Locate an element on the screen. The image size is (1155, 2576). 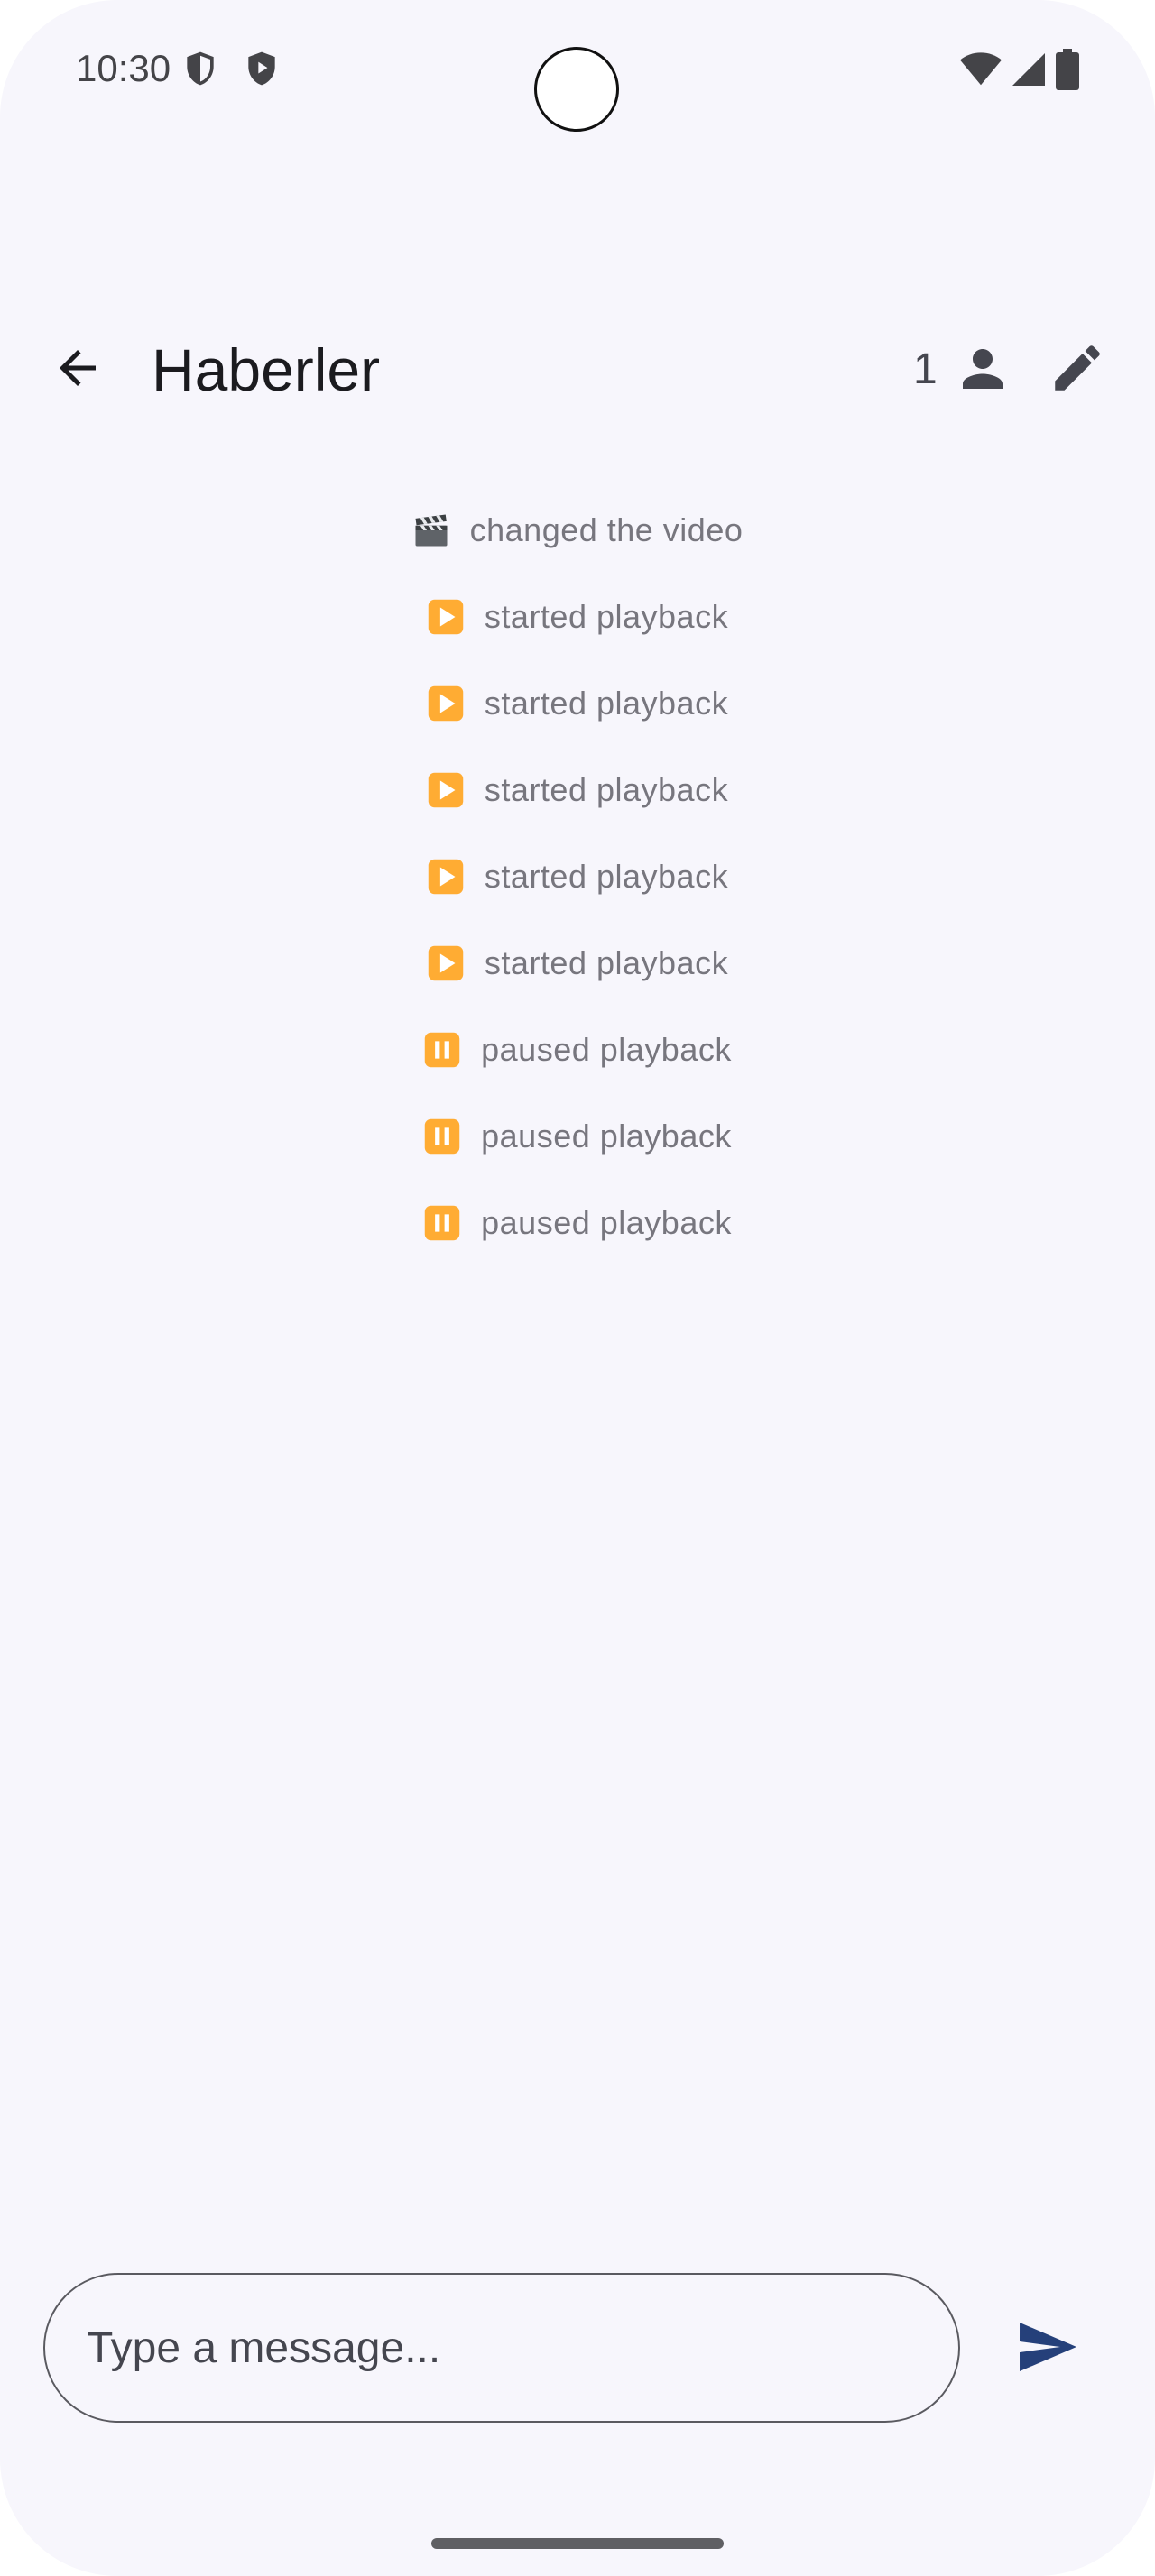
battery-icon is located at coordinates (1067, 69).